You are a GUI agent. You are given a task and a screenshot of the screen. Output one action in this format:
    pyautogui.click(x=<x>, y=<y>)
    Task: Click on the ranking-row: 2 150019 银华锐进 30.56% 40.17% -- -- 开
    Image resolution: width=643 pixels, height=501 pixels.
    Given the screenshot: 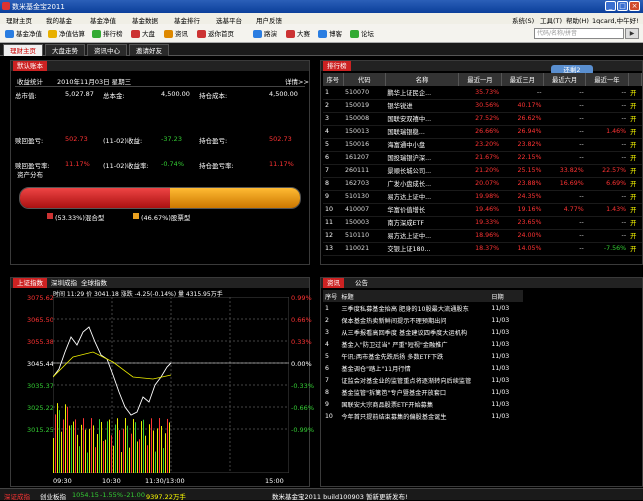 What is the action you would take?
    pyautogui.click(x=482, y=106)
    